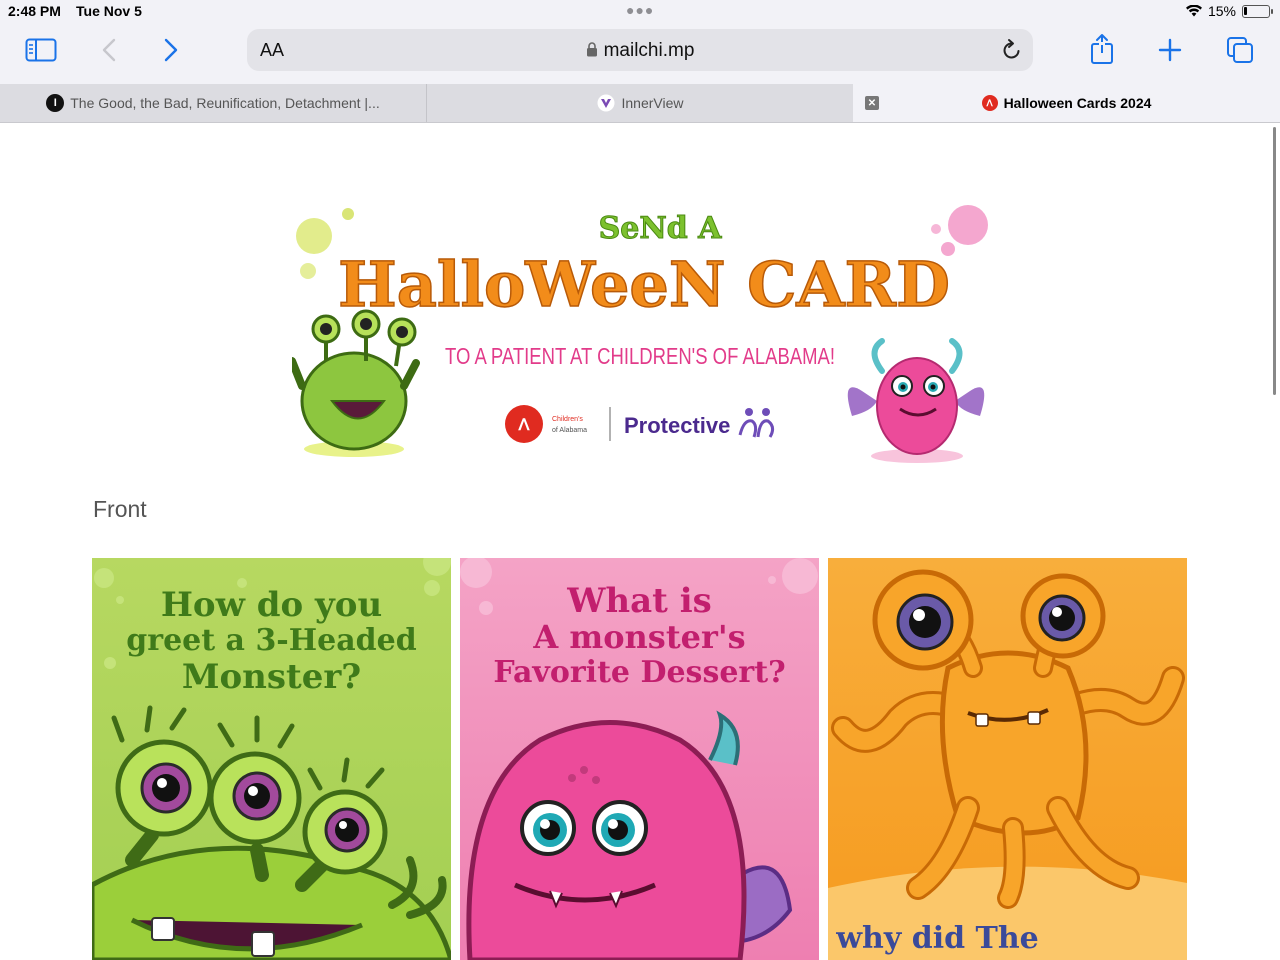 The image size is (1280, 960). What do you see at coordinates (569, 430) in the screenshot?
I see `childrens-logo-line2: of Alabama` at bounding box center [569, 430].